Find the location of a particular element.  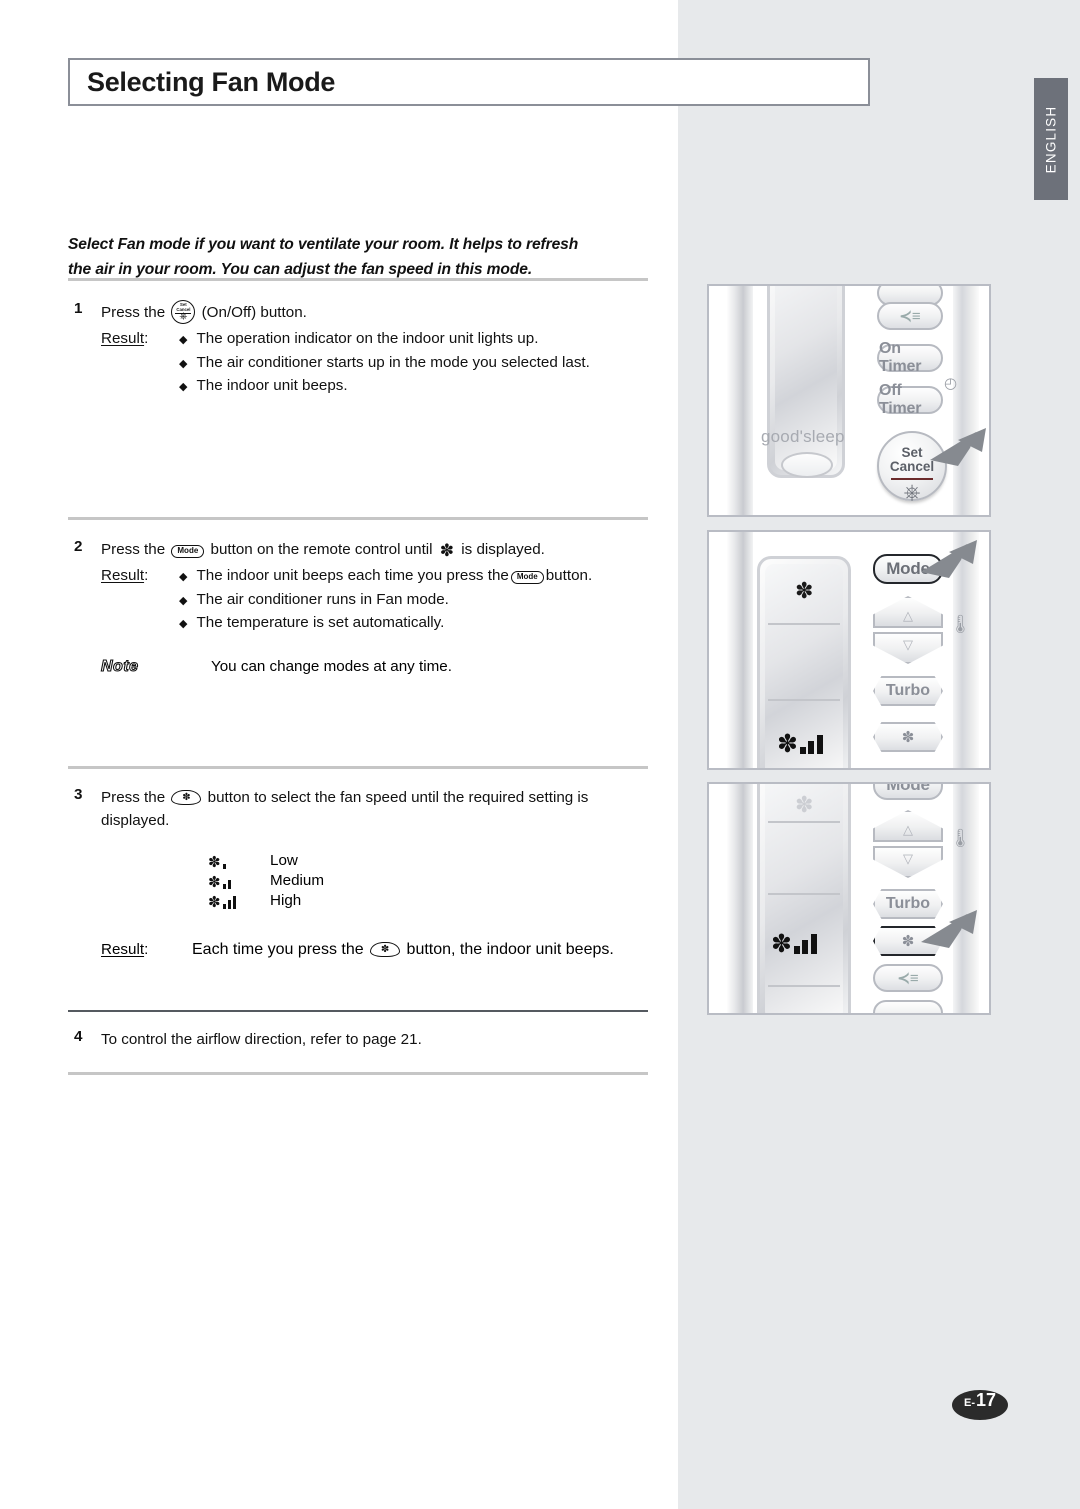

note-block: Note You can change modes at any time. is located at coordinates (276, 666).